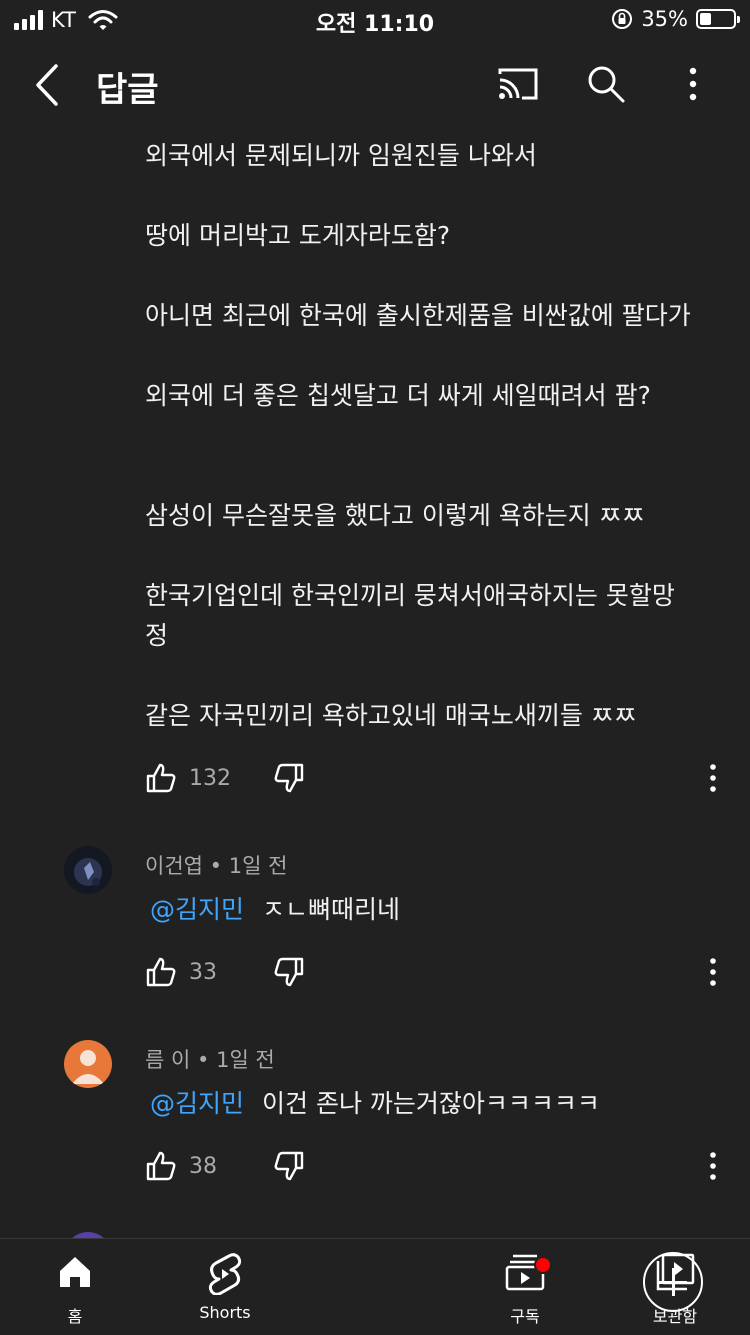 Image resolution: width=750 pixels, height=1335 pixels. I want to click on tab-label: 홈, so click(75, 1316).